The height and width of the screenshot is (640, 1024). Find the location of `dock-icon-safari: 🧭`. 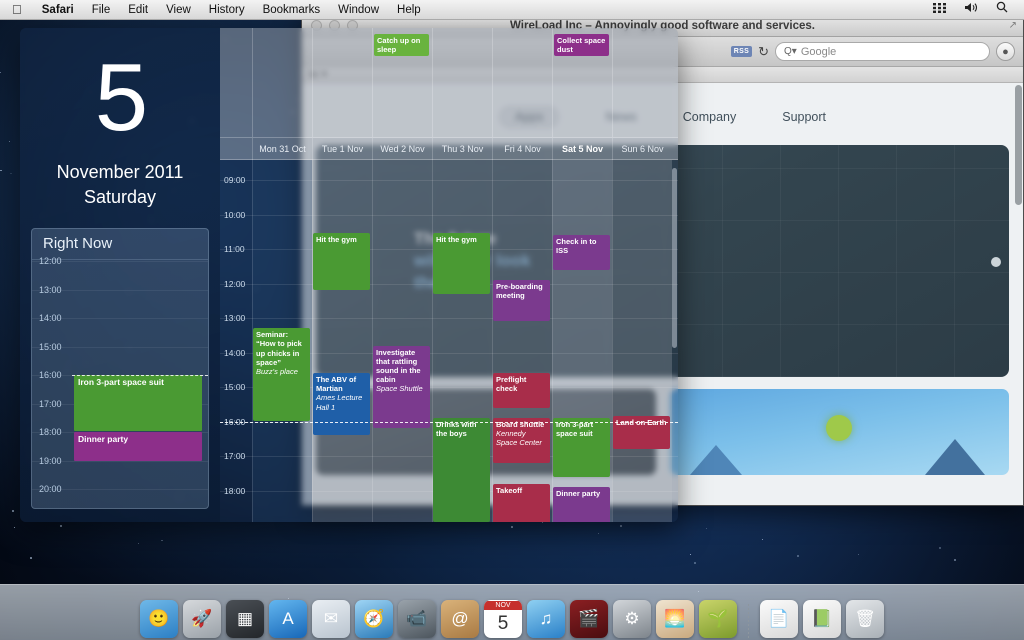

dock-icon-safari: 🧭 is located at coordinates (374, 619).